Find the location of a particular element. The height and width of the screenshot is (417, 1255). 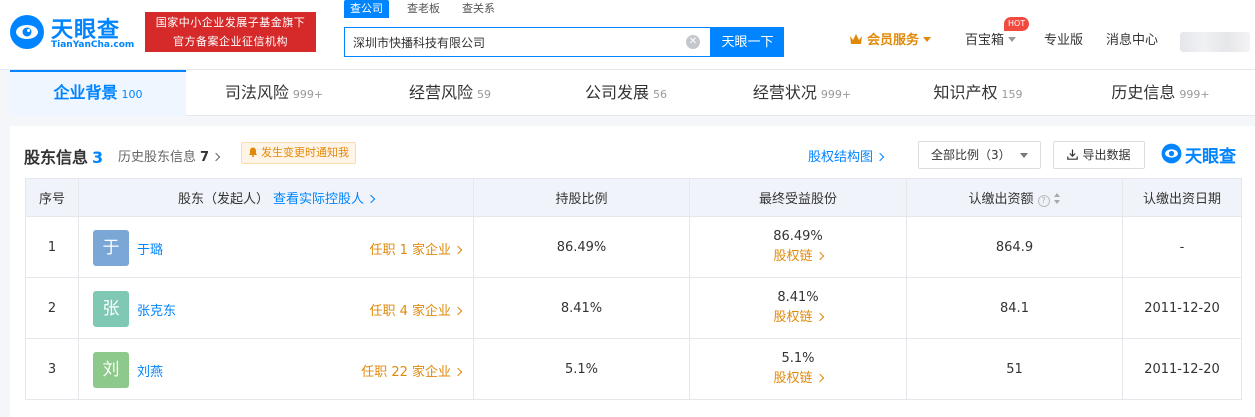

benefit-value: 8.41% is located at coordinates (798, 297).